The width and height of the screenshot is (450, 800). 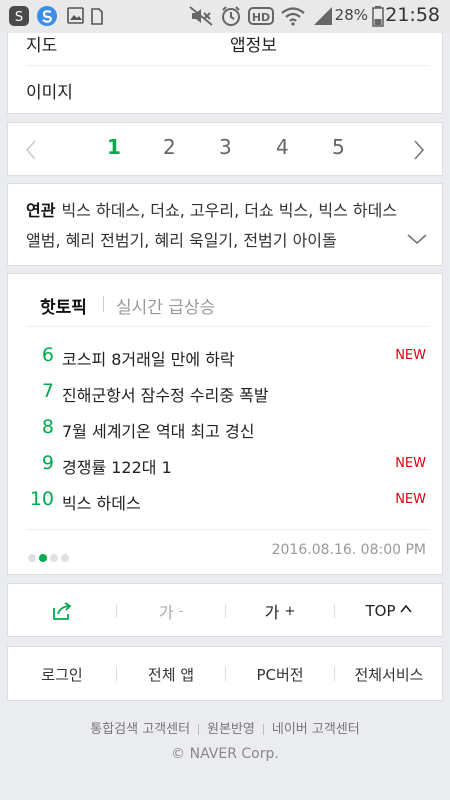 What do you see at coordinates (282, 147) in the screenshot?
I see `page-4: 4` at bounding box center [282, 147].